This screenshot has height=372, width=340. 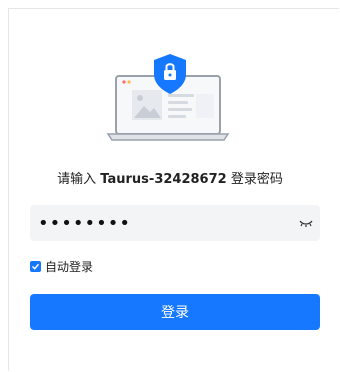 I want to click on eye-closed-icon, so click(x=306, y=223).